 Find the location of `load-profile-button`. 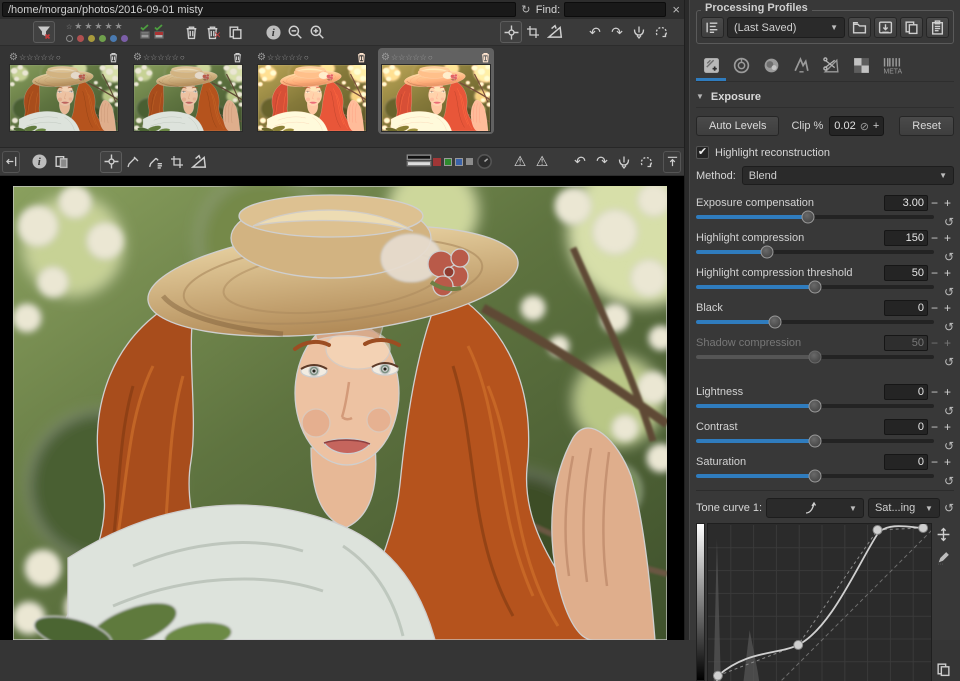

load-profile-button is located at coordinates (859, 27).